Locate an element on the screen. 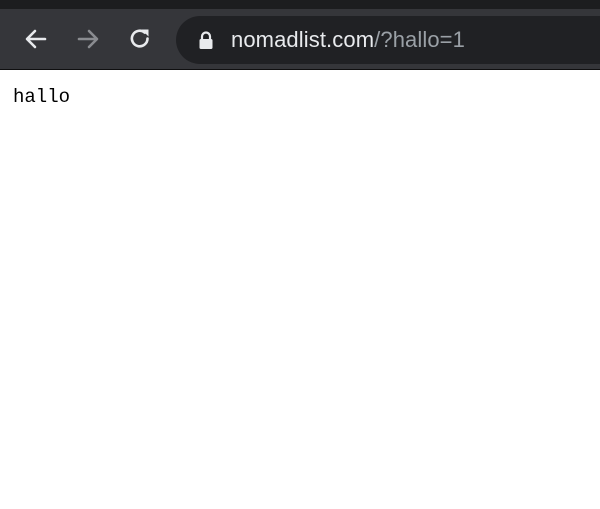 The height and width of the screenshot is (509, 600). forward-button is located at coordinates (88, 39).